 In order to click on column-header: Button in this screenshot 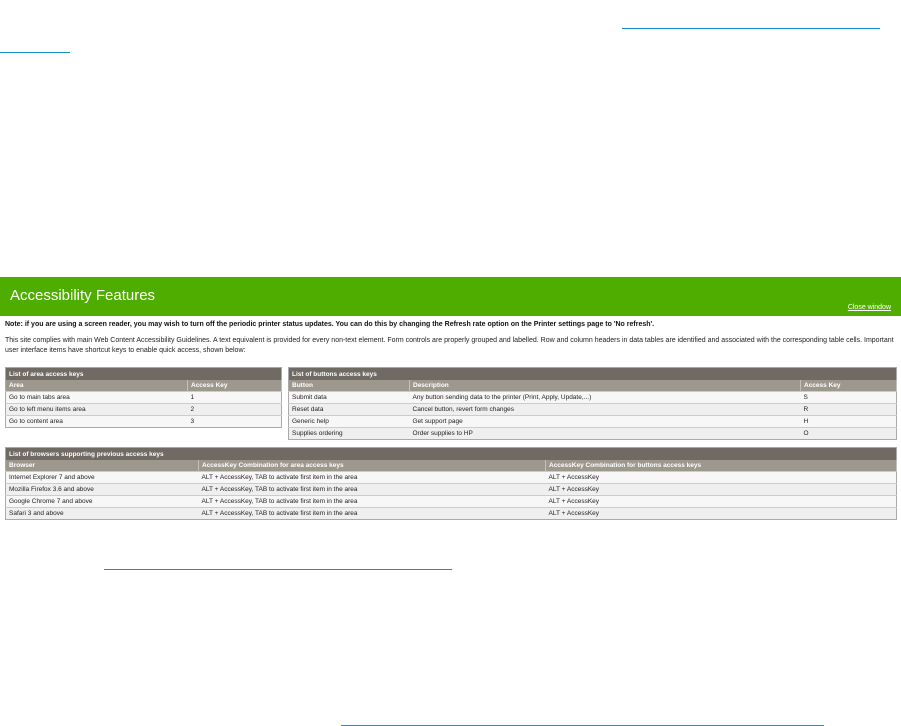, I will do `click(349, 386)`.